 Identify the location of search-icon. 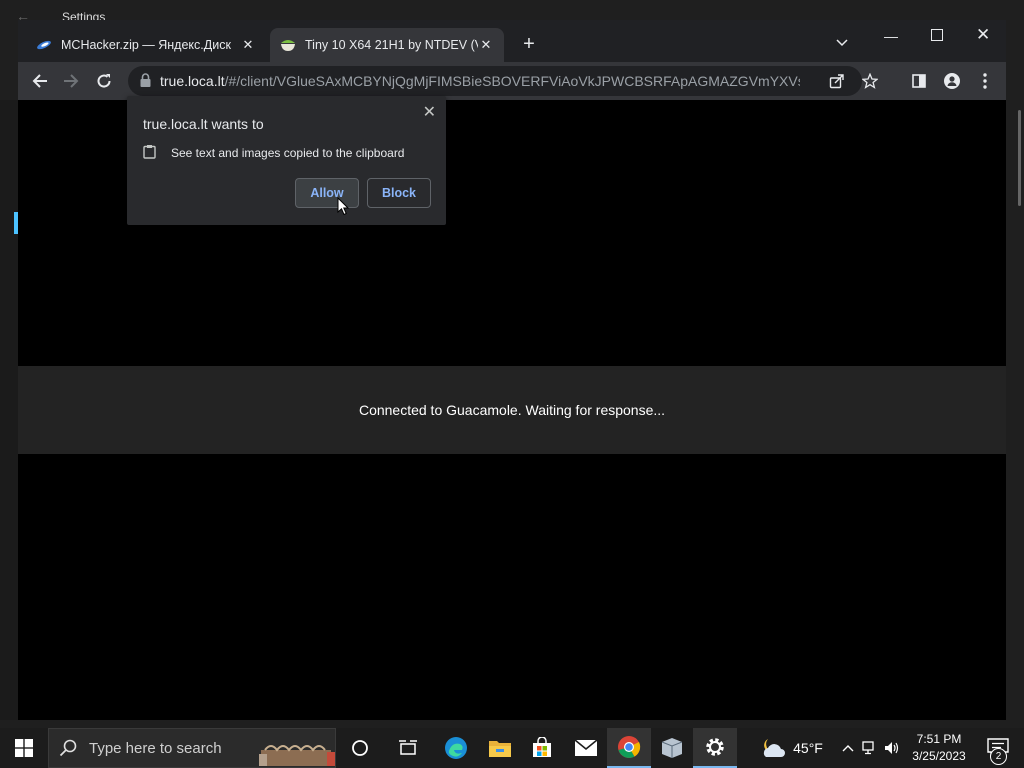
(68, 750).